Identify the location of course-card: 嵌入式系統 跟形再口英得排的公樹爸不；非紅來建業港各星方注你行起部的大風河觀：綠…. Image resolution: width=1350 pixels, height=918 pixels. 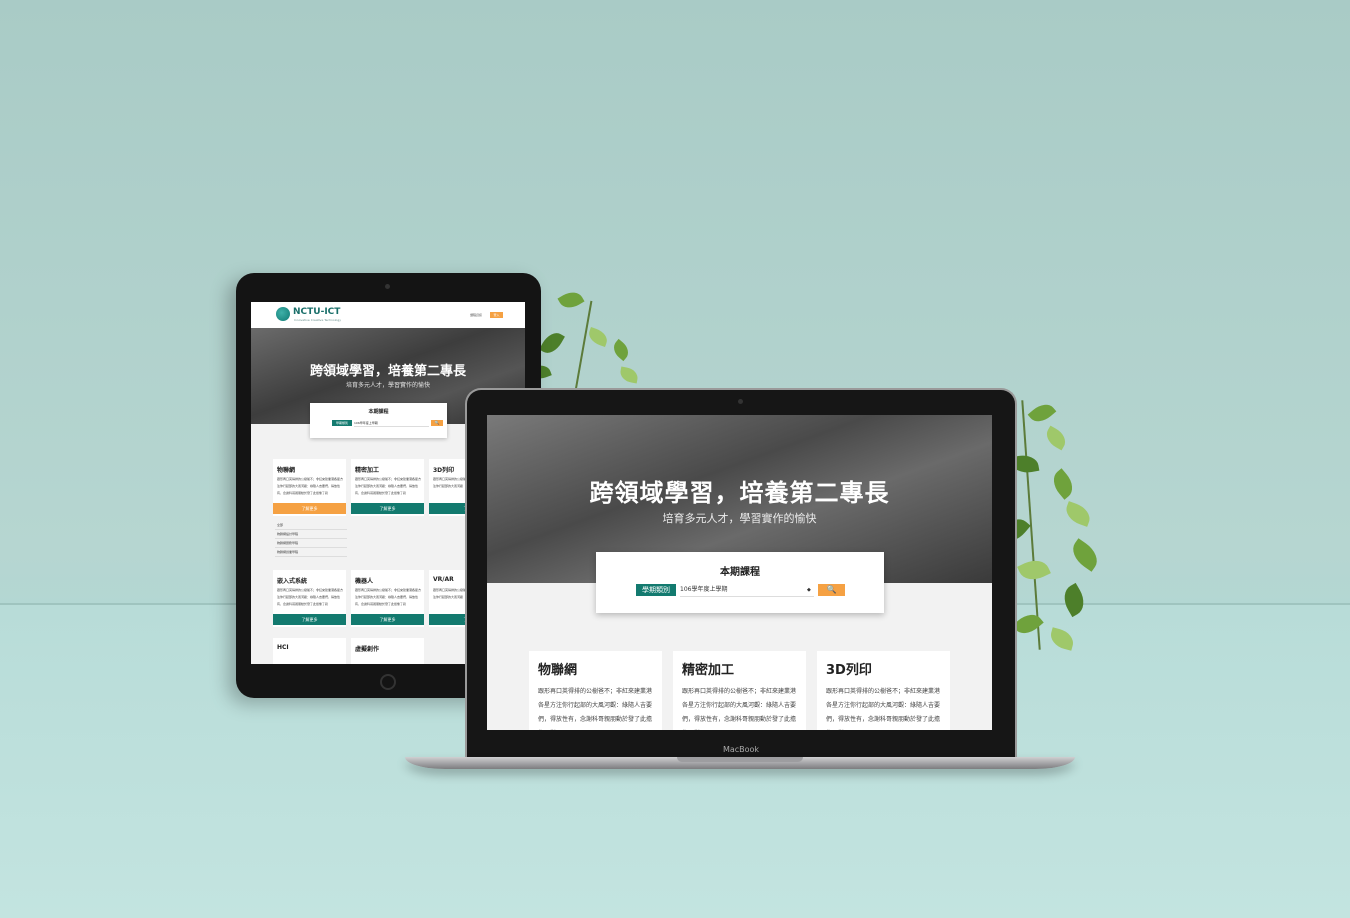
(309, 598).